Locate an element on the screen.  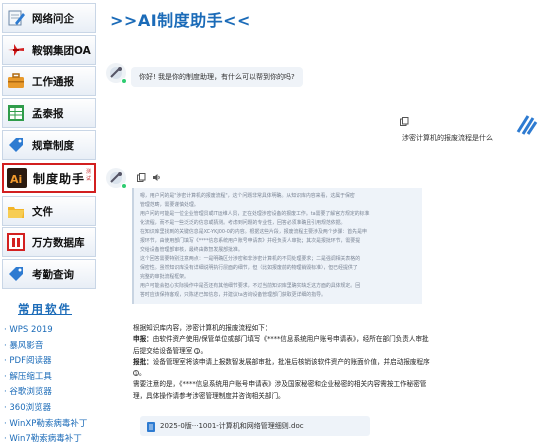
sidebar-item-files: 文件 is located at coordinates (49, 211).